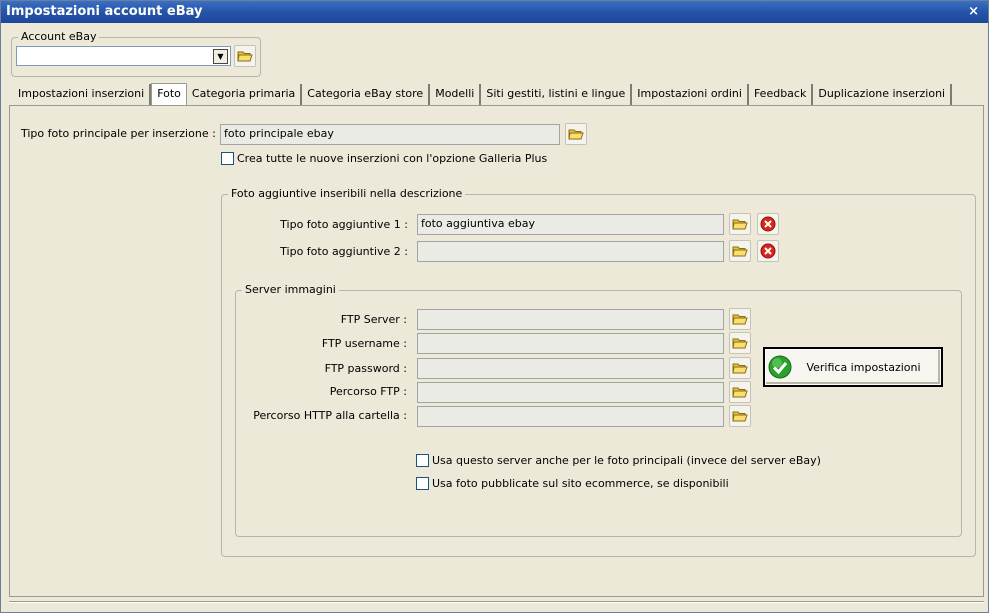 The width and height of the screenshot is (989, 613). I want to click on main-photo-label: Tipo foto principale per inserzione :, so click(118, 133).